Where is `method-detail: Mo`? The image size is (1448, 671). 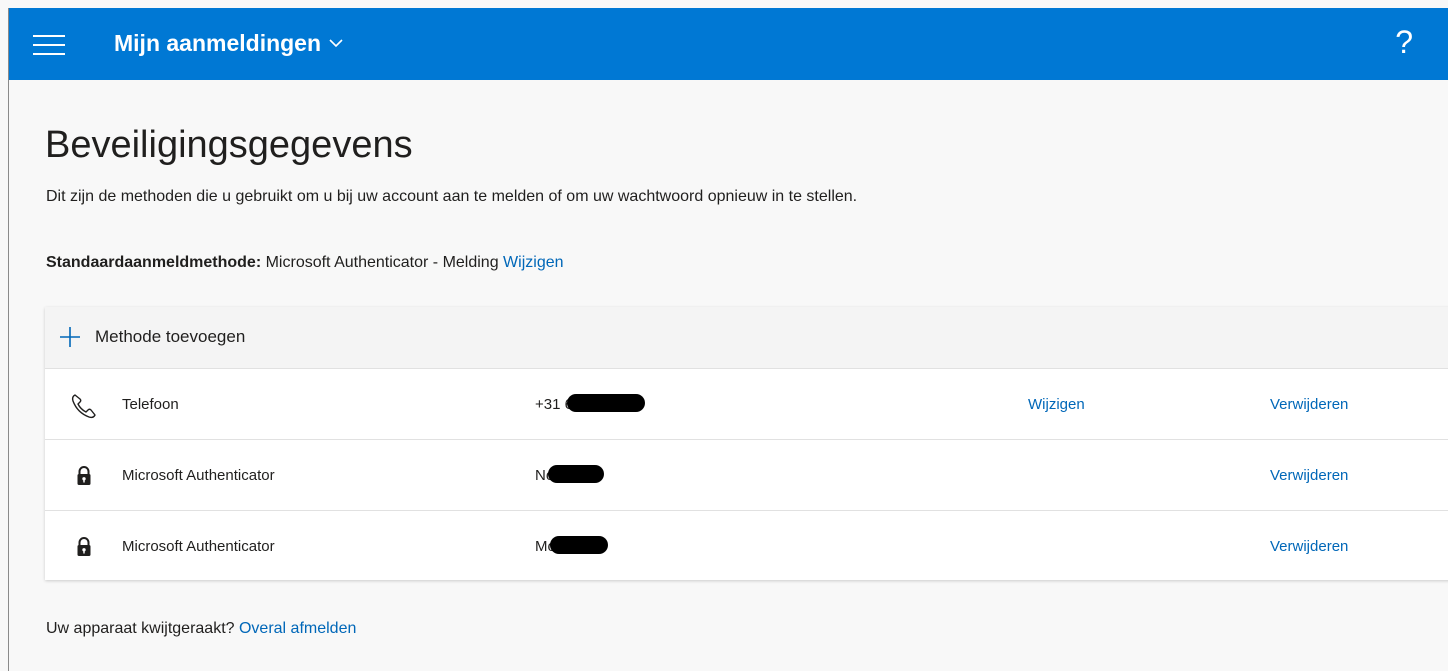
method-detail: Mo is located at coordinates (571, 546).